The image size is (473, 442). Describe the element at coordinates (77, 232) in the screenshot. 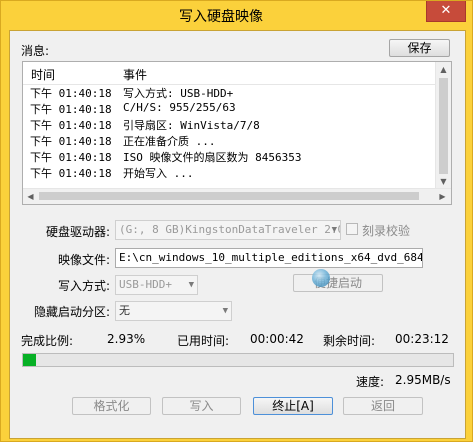

I see `drive-label: 硬盘驱动器:` at that location.